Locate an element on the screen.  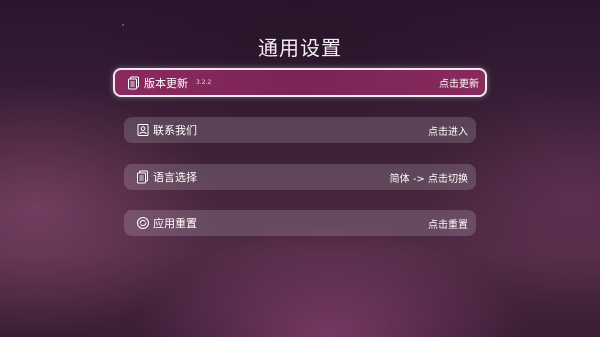
row-left: 语言选择 is located at coordinates (166, 177).